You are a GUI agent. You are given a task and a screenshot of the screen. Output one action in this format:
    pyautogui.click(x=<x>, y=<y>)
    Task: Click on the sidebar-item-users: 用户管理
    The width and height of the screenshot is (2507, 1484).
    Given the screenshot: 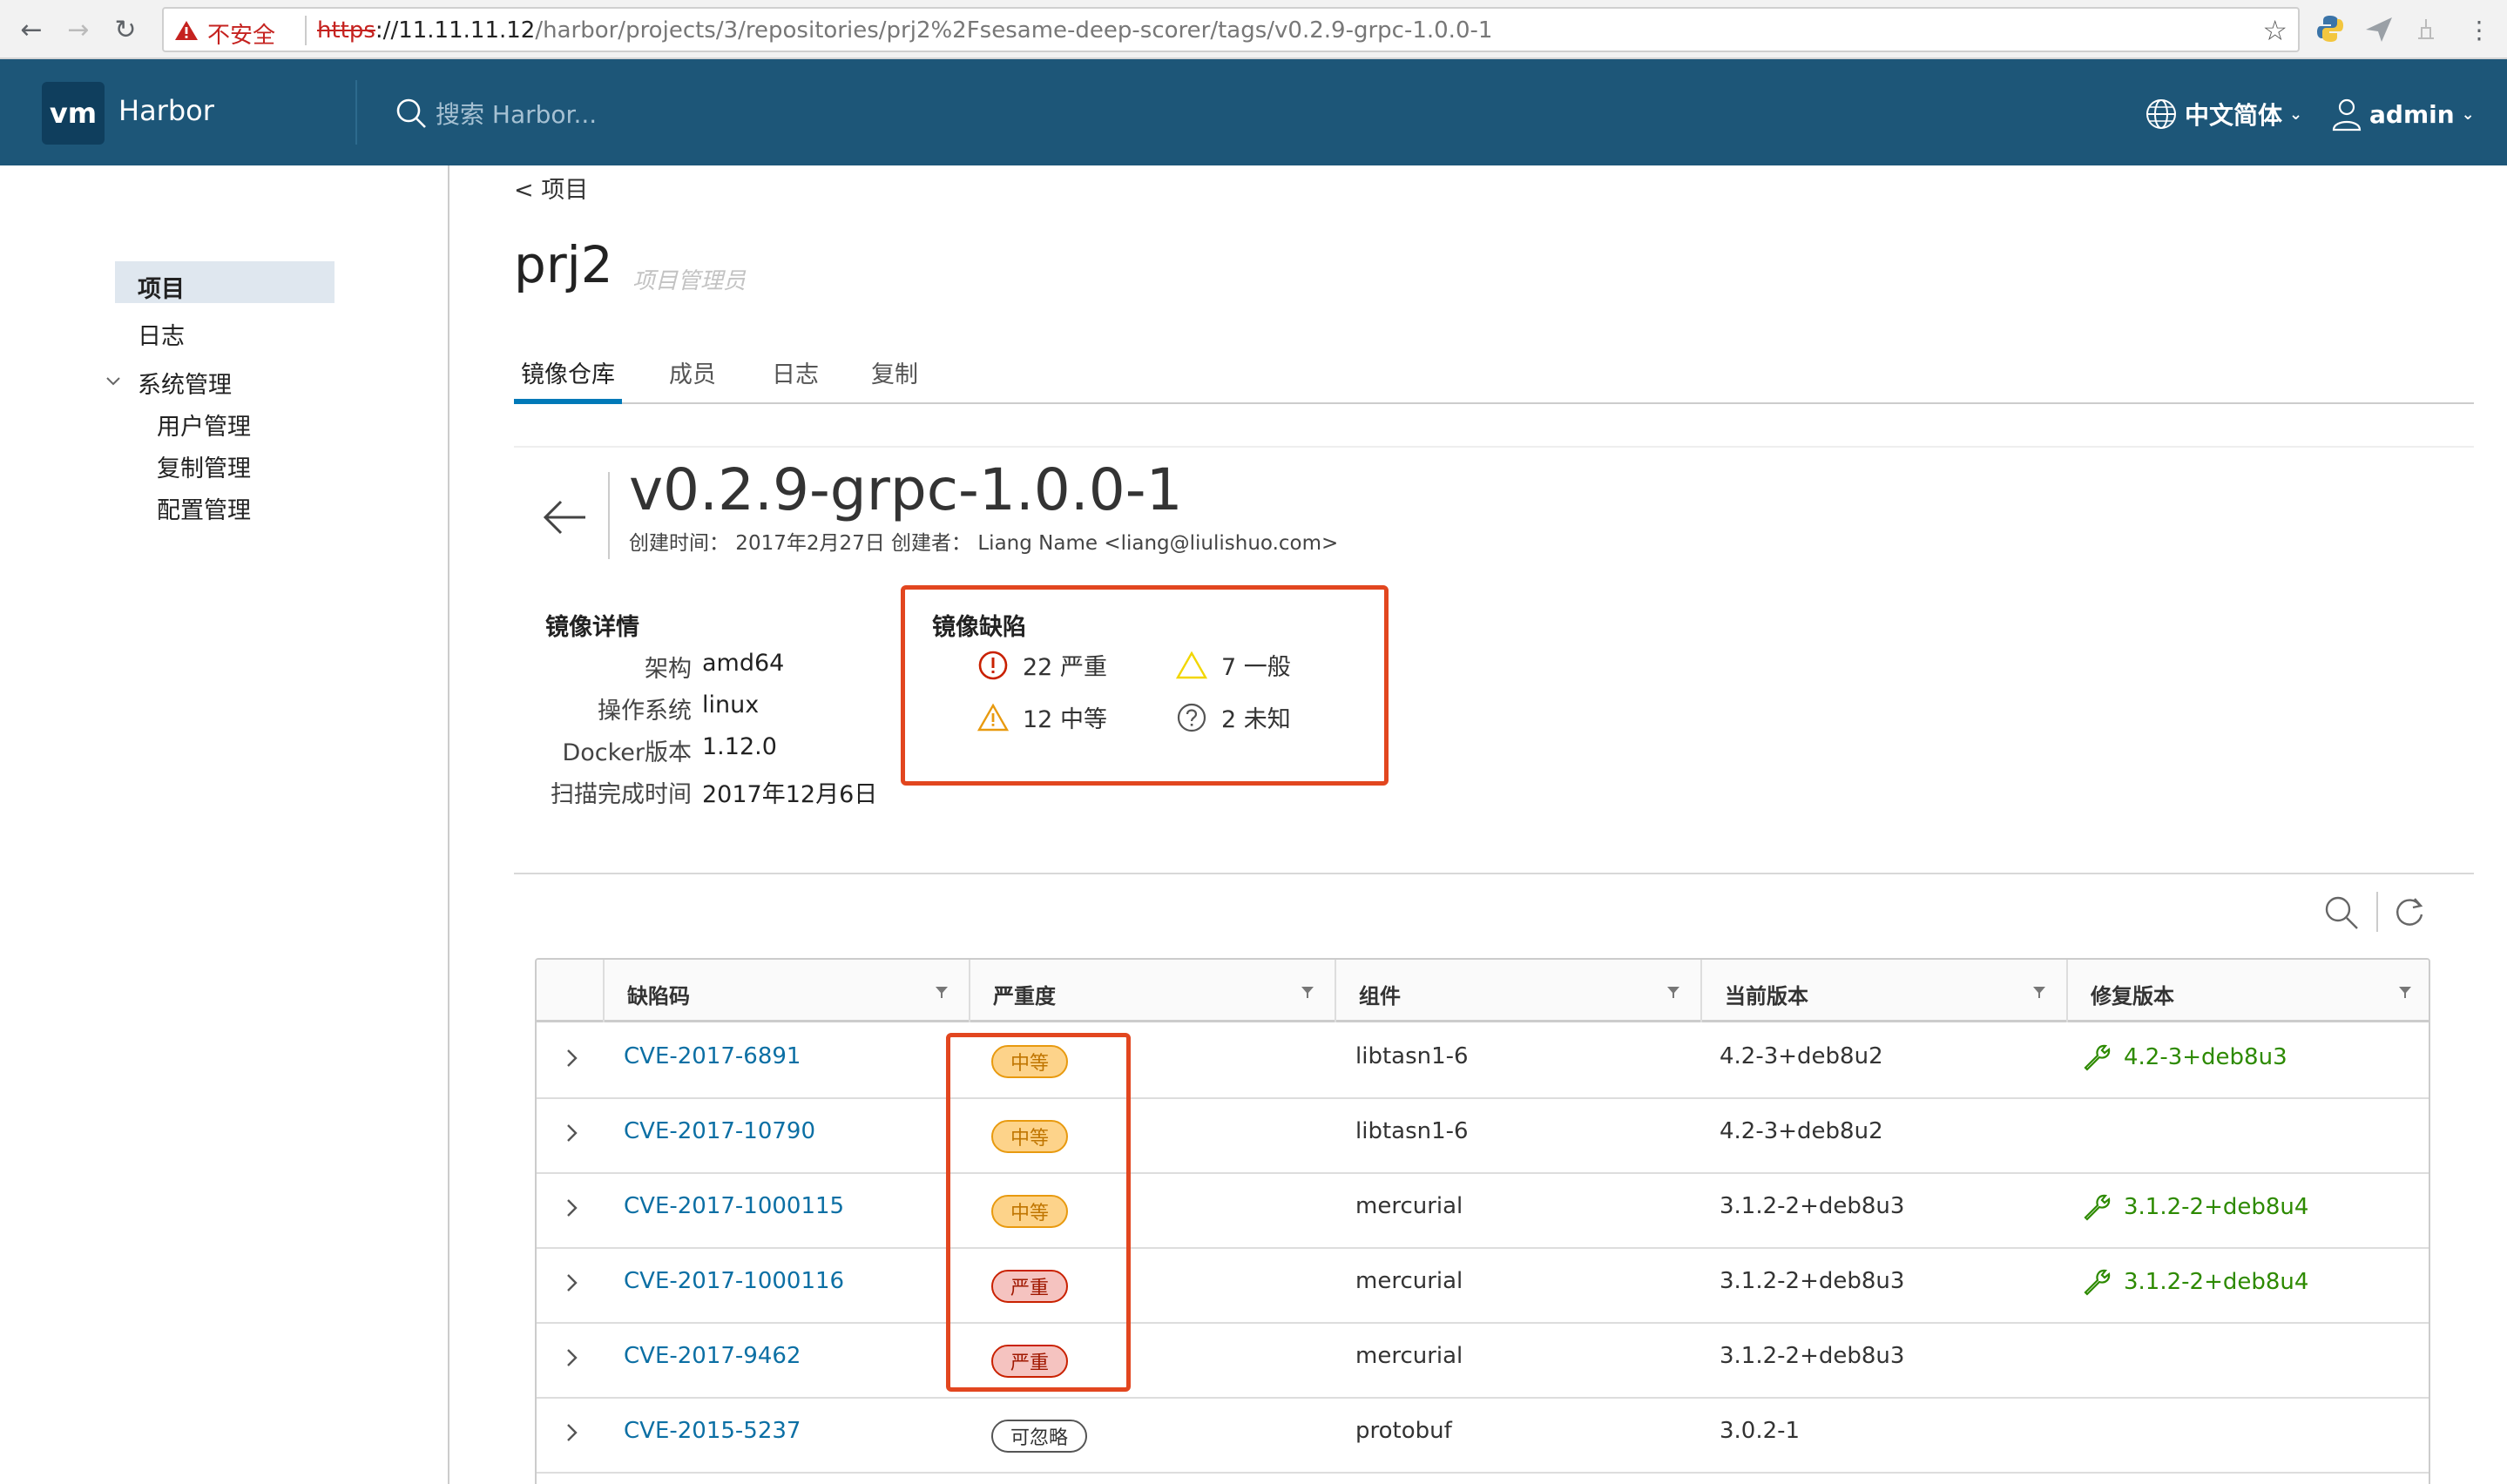 What is the action you would take?
    pyautogui.click(x=204, y=425)
    